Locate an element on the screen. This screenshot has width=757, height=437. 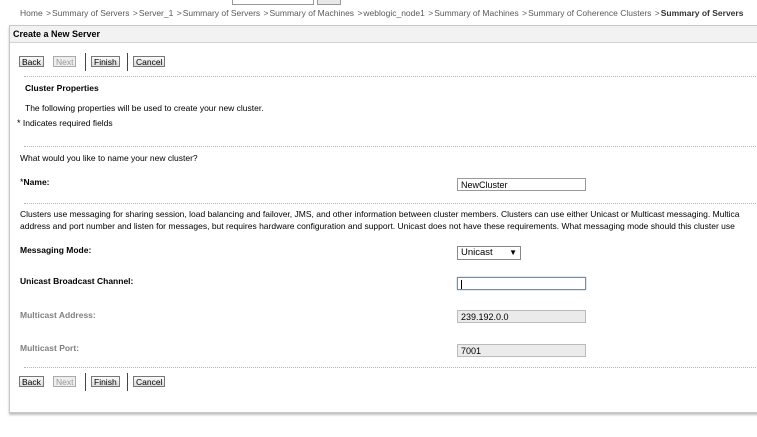
next-button-bottom: Next is located at coordinates (65, 381).